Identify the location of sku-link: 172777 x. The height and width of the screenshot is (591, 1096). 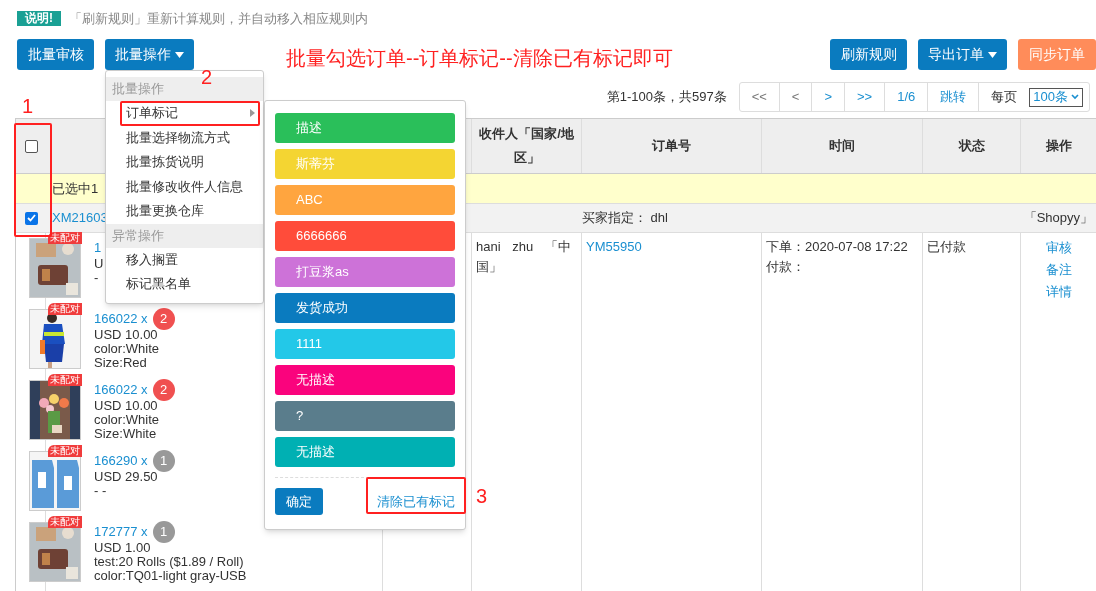
(121, 531).